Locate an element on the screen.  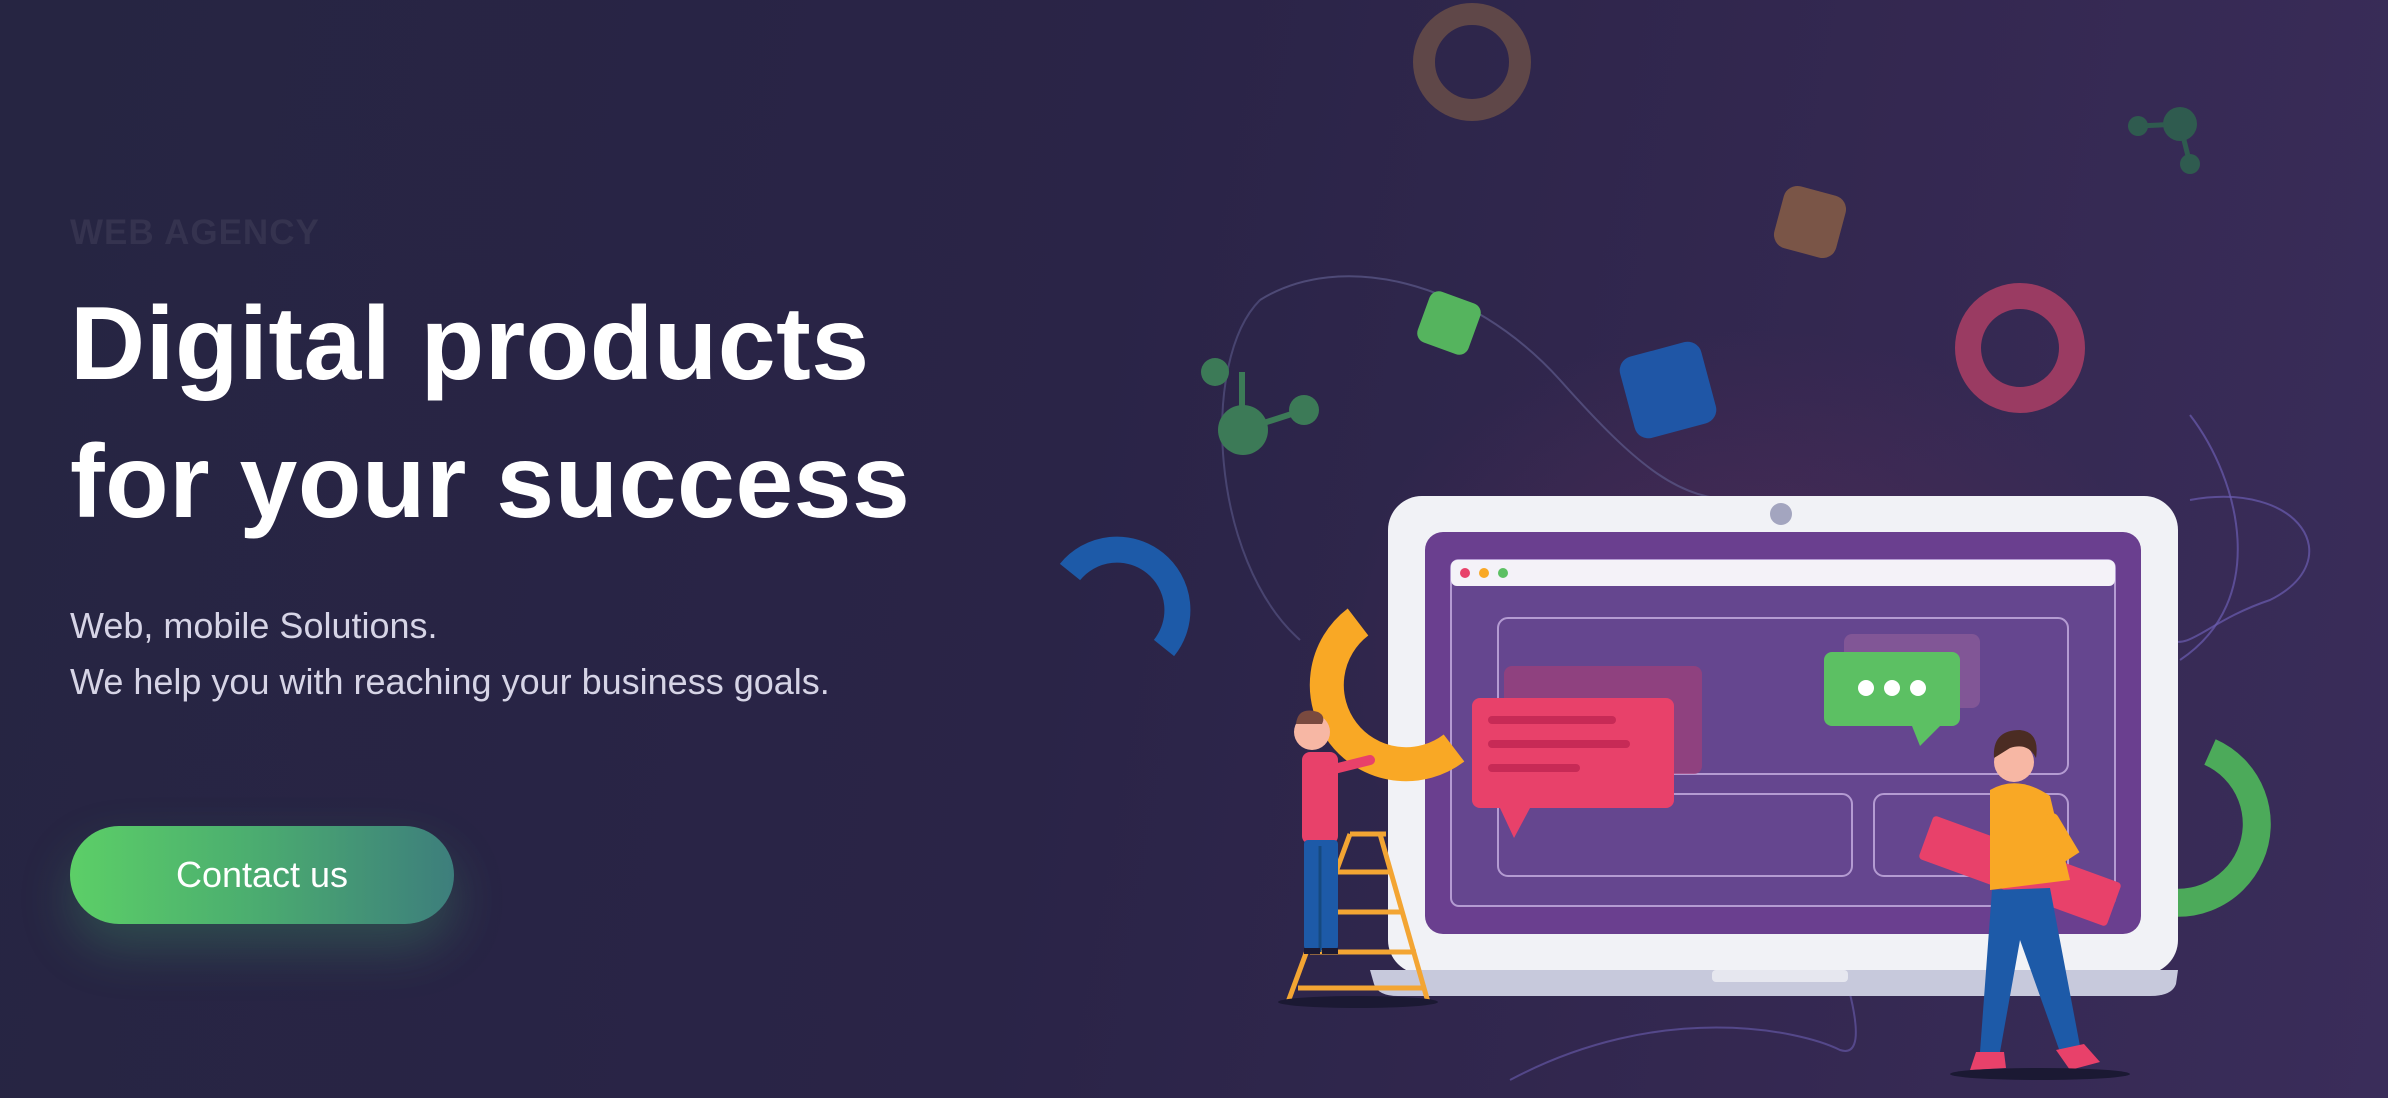
arc-icon is located at coordinates (1125, 596).